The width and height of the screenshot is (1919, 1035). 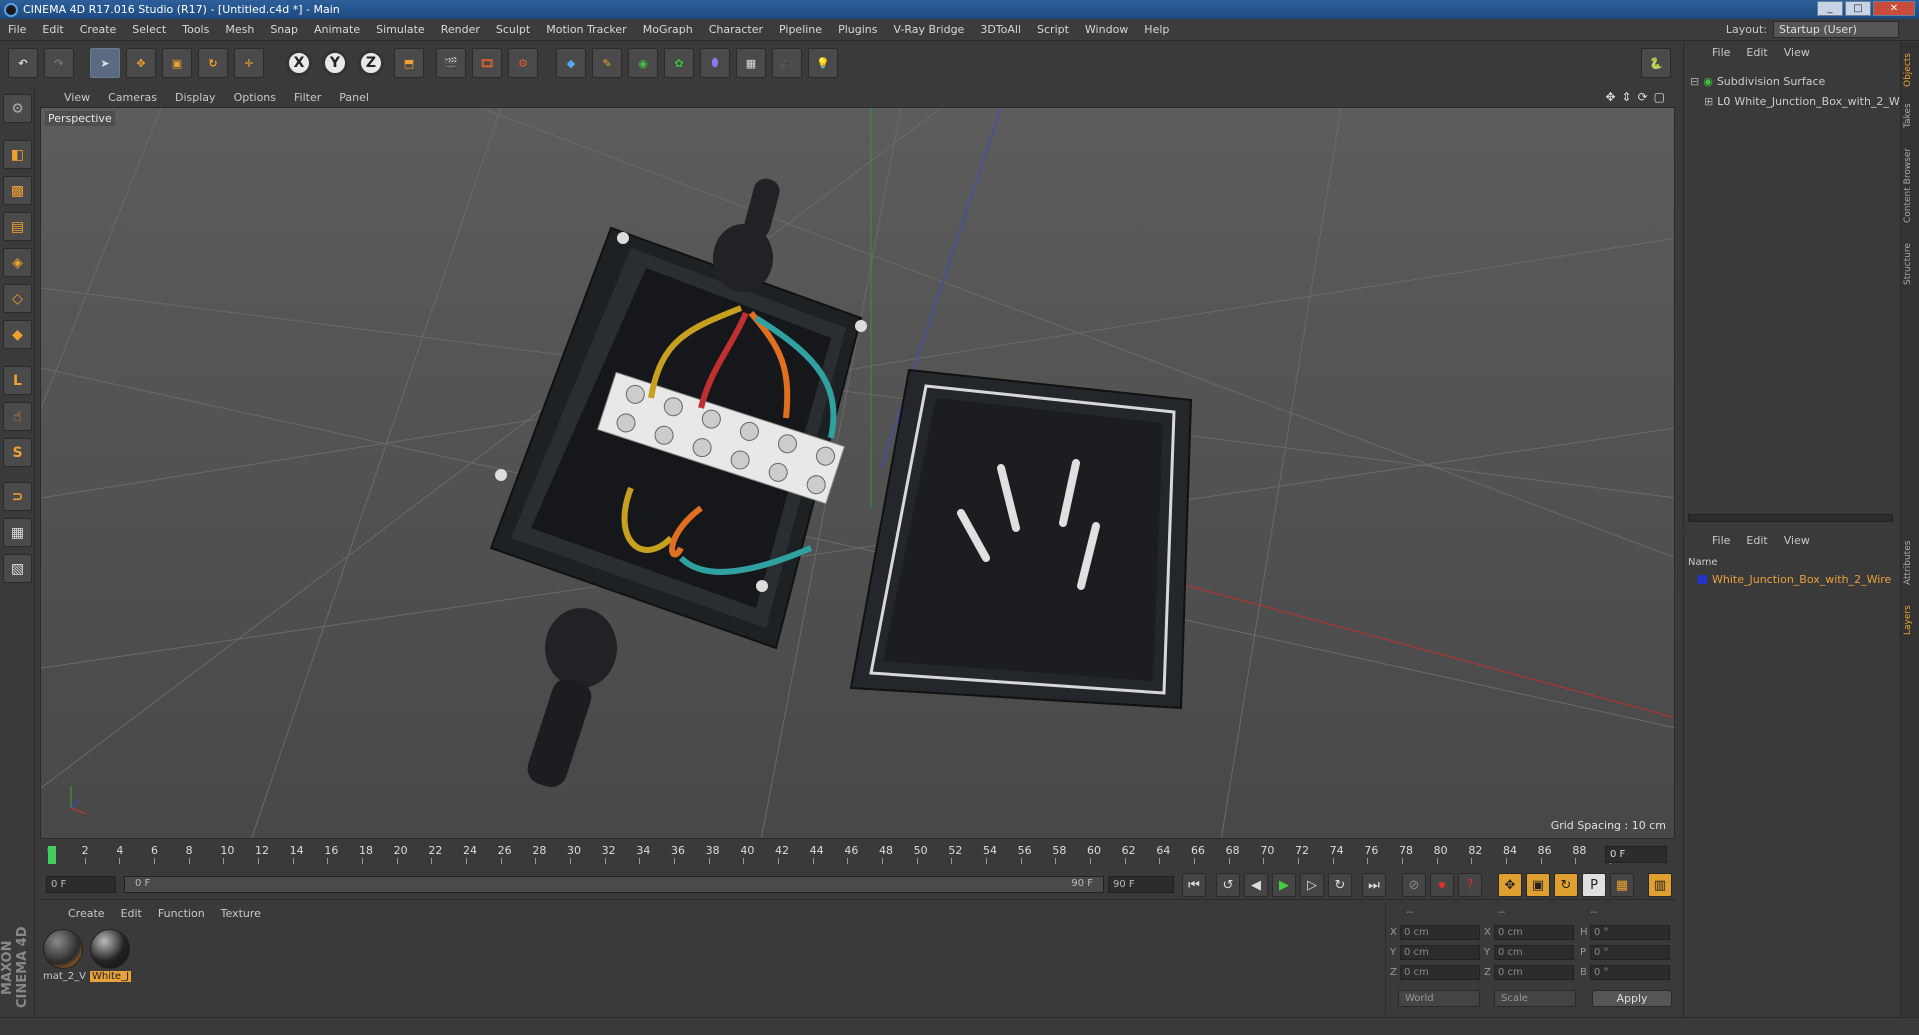 What do you see at coordinates (1792, 579) in the screenshot?
I see `layer-row: White_Junction_Box_with_2_Wire` at bounding box center [1792, 579].